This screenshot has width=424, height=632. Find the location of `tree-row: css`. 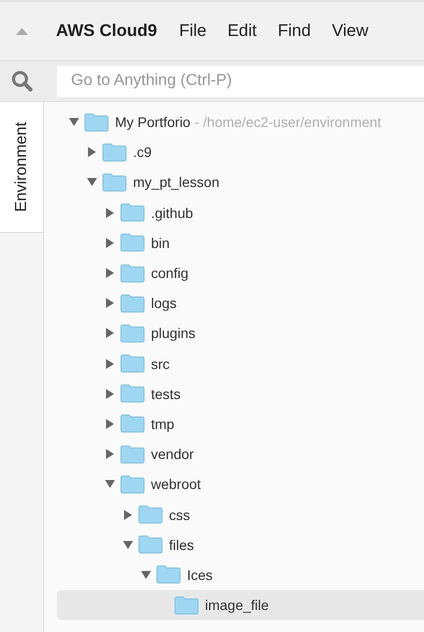

tree-row: css is located at coordinates (240, 514).